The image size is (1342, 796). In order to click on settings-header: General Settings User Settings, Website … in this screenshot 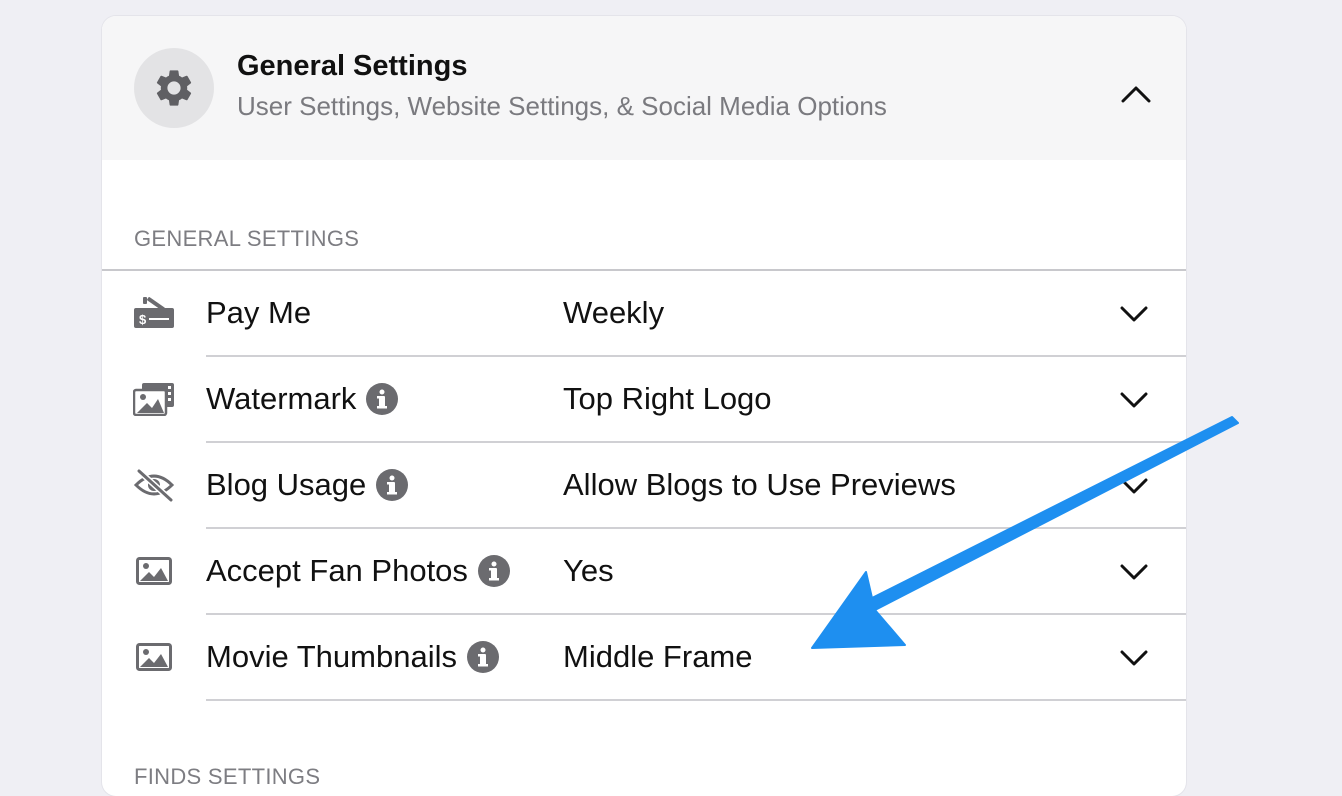, I will do `click(644, 88)`.